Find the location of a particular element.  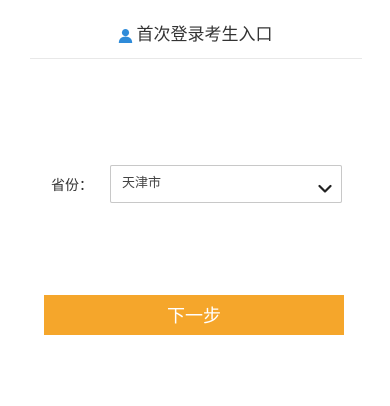

page-title: 首次登录考生入口 is located at coordinates (204, 35).